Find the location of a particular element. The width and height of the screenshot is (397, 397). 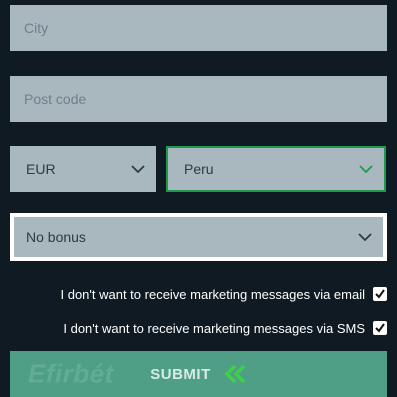

bonus-select: No bonus is located at coordinates (198, 237).